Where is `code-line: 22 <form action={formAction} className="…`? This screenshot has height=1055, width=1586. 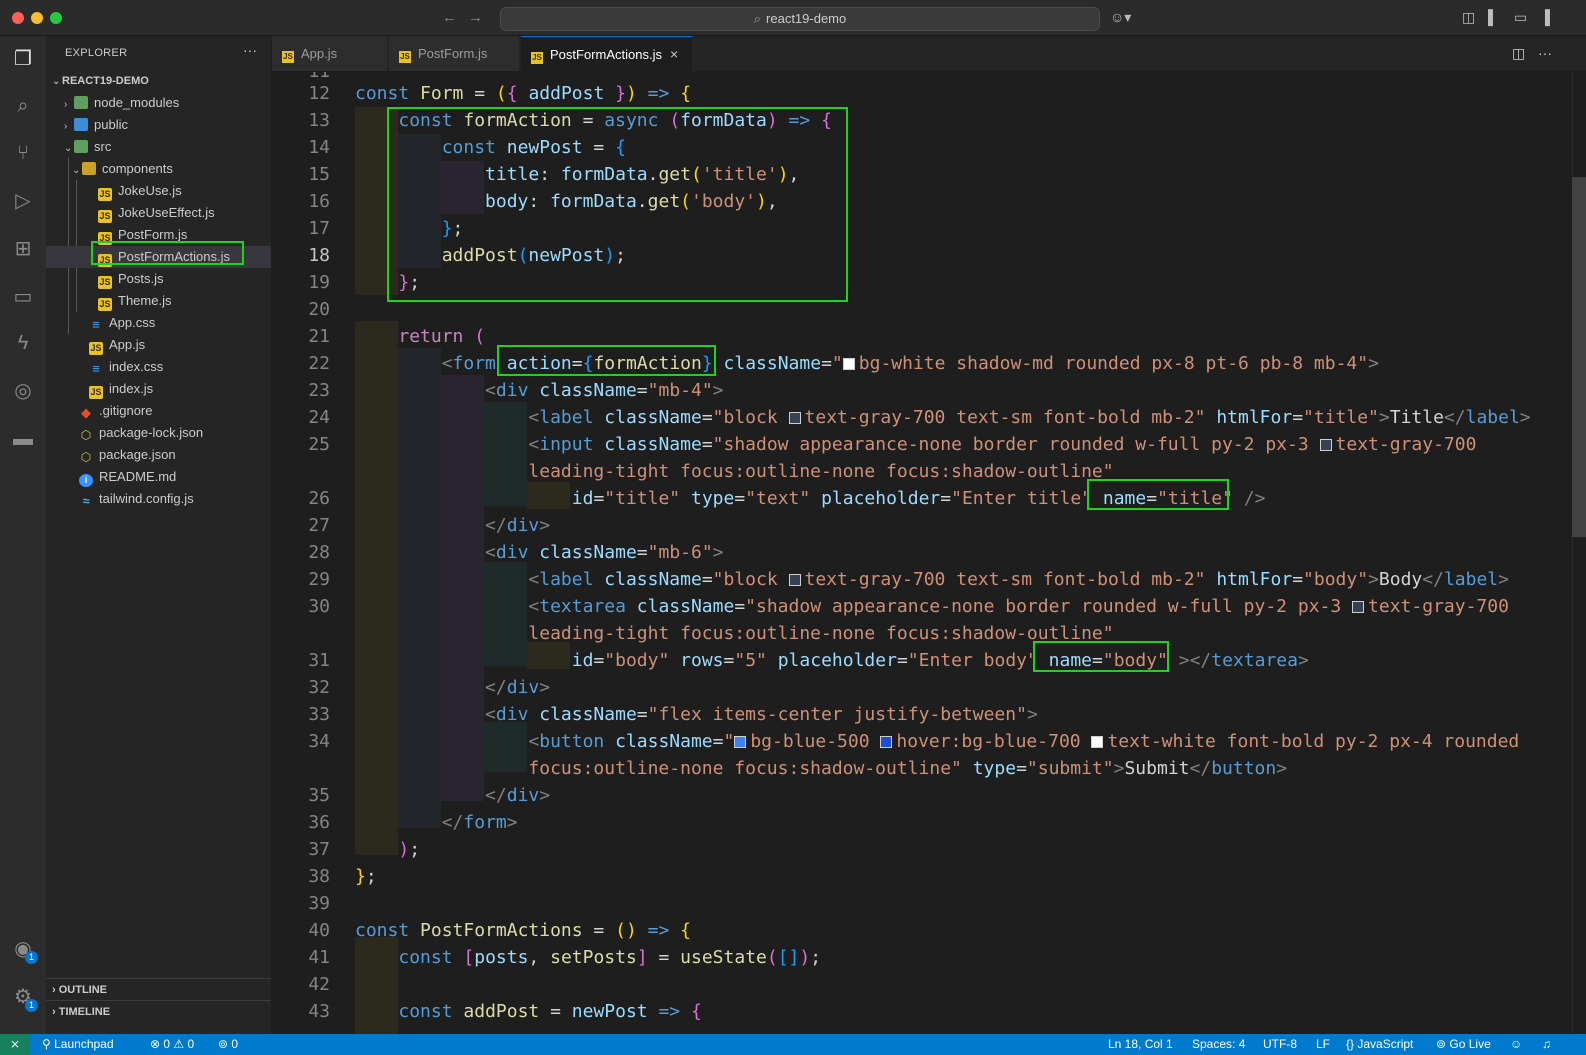 code-line: 22 <form action={formAction} className="… is located at coordinates (917, 363).